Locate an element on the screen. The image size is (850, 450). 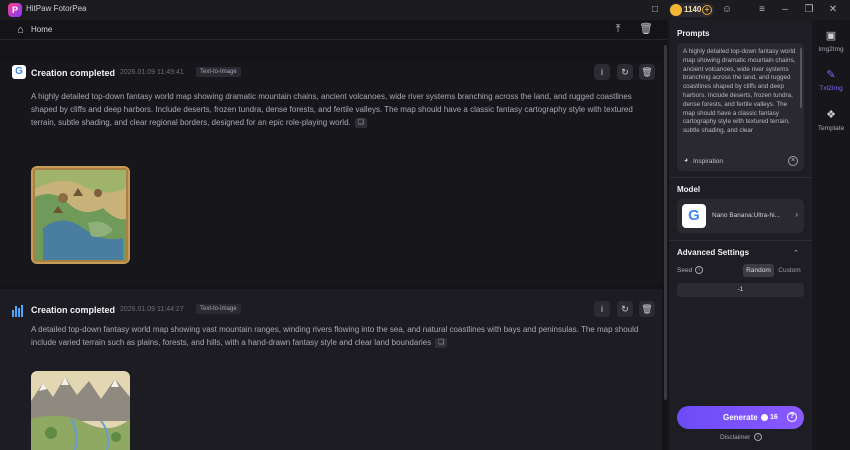
template-icon: ❖ is located at coordinates (831, 115).